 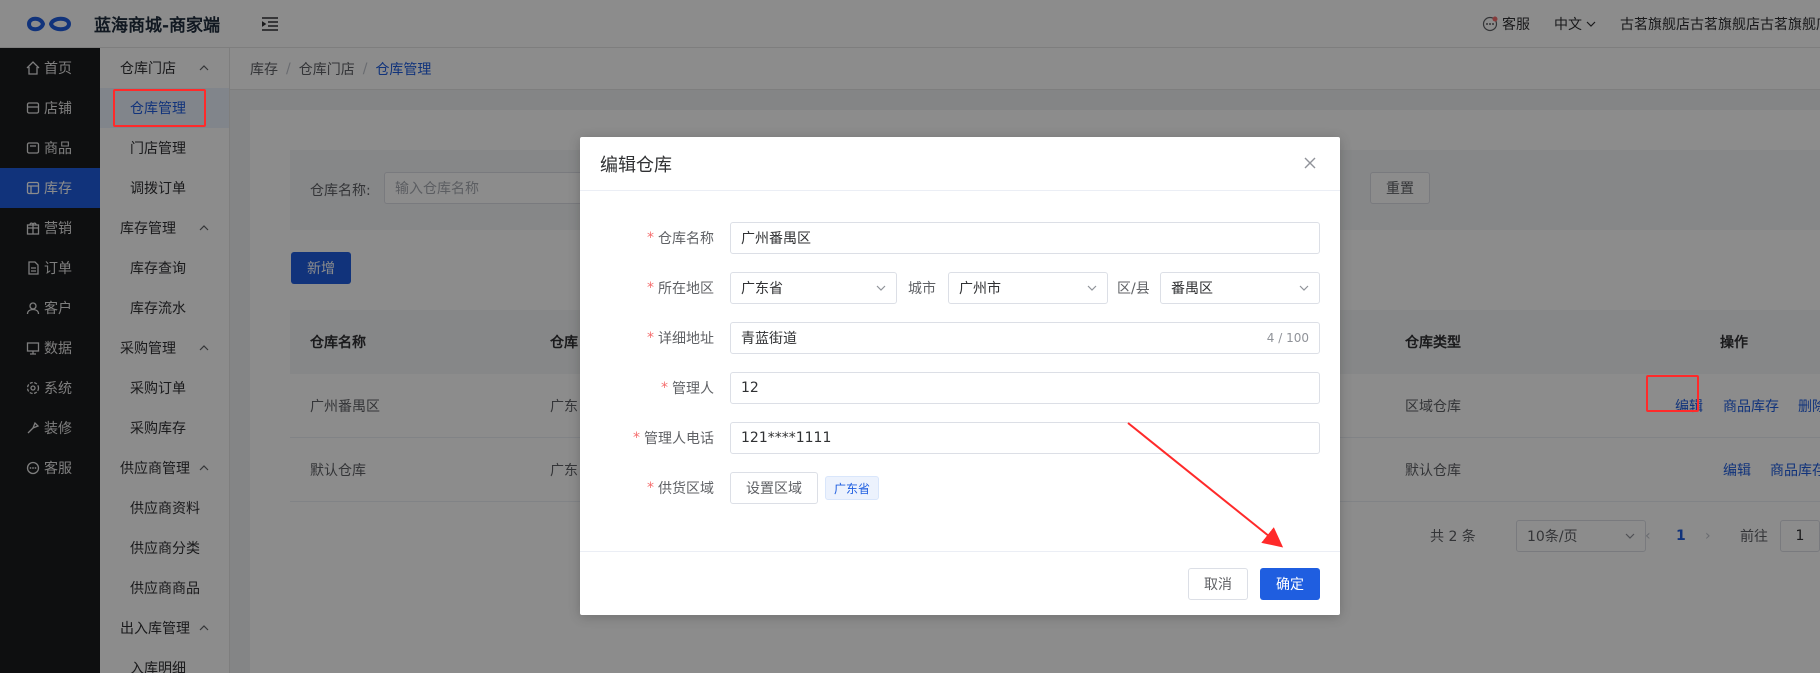 What do you see at coordinates (1290, 584) in the screenshot?
I see `confirm-button: 确定` at bounding box center [1290, 584].